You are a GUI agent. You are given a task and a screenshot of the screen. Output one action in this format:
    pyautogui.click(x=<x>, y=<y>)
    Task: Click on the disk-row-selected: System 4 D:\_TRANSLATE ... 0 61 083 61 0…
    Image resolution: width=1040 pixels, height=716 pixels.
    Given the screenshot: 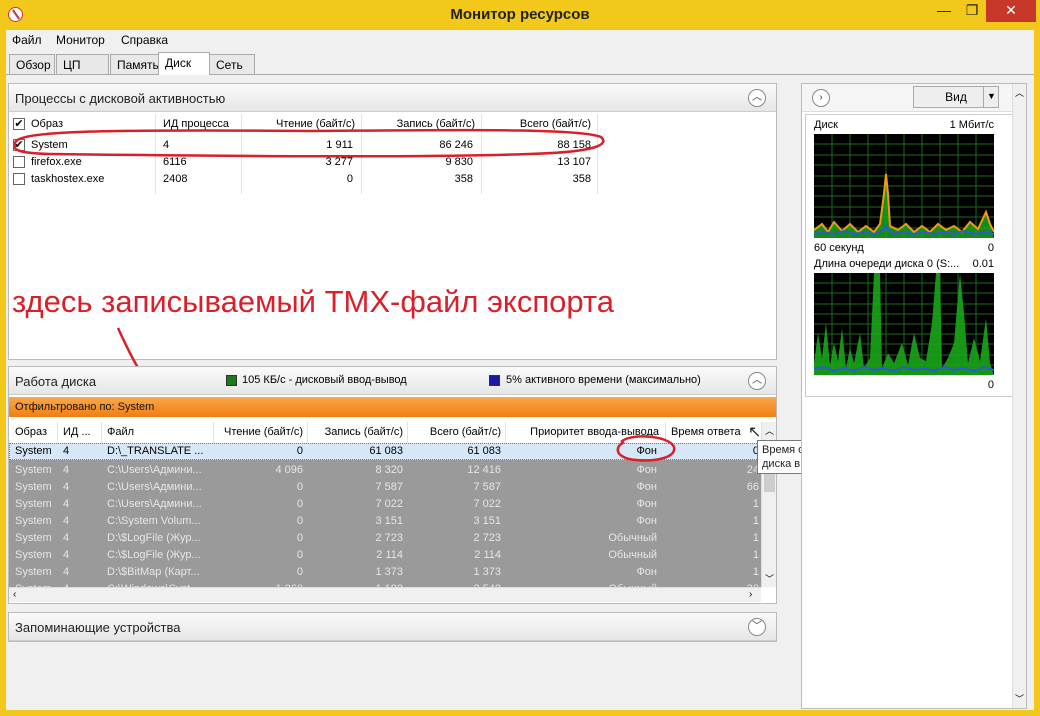 What is the action you would take?
    pyautogui.click(x=385, y=451)
    